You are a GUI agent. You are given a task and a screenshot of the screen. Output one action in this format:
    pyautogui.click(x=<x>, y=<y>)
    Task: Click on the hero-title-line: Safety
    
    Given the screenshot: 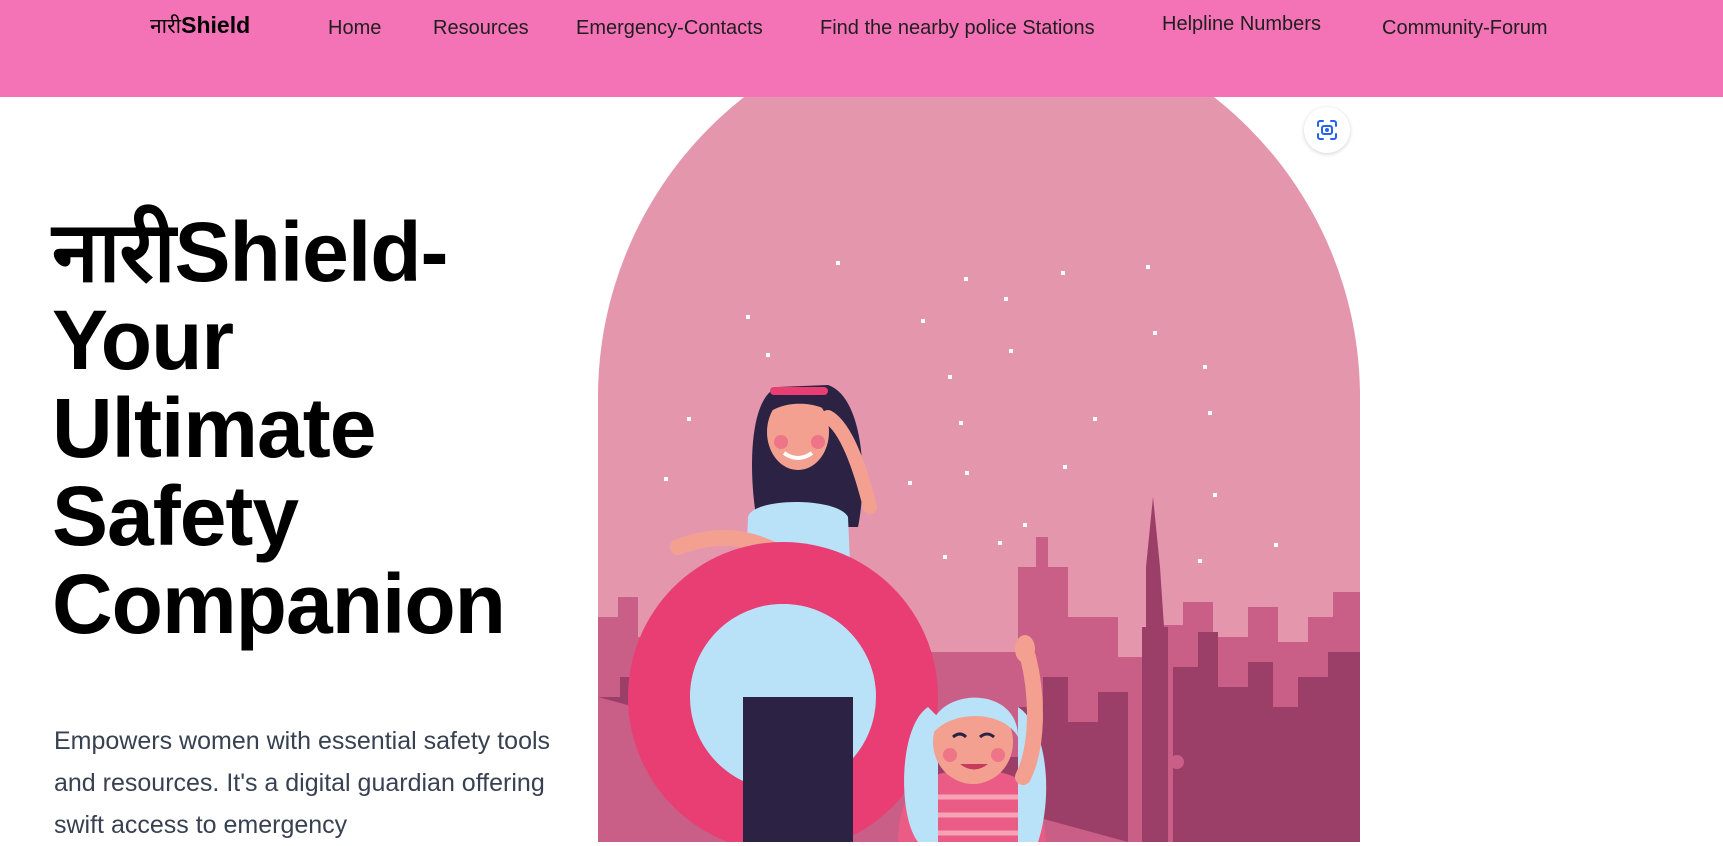 What is the action you would take?
    pyautogui.click(x=175, y=516)
    